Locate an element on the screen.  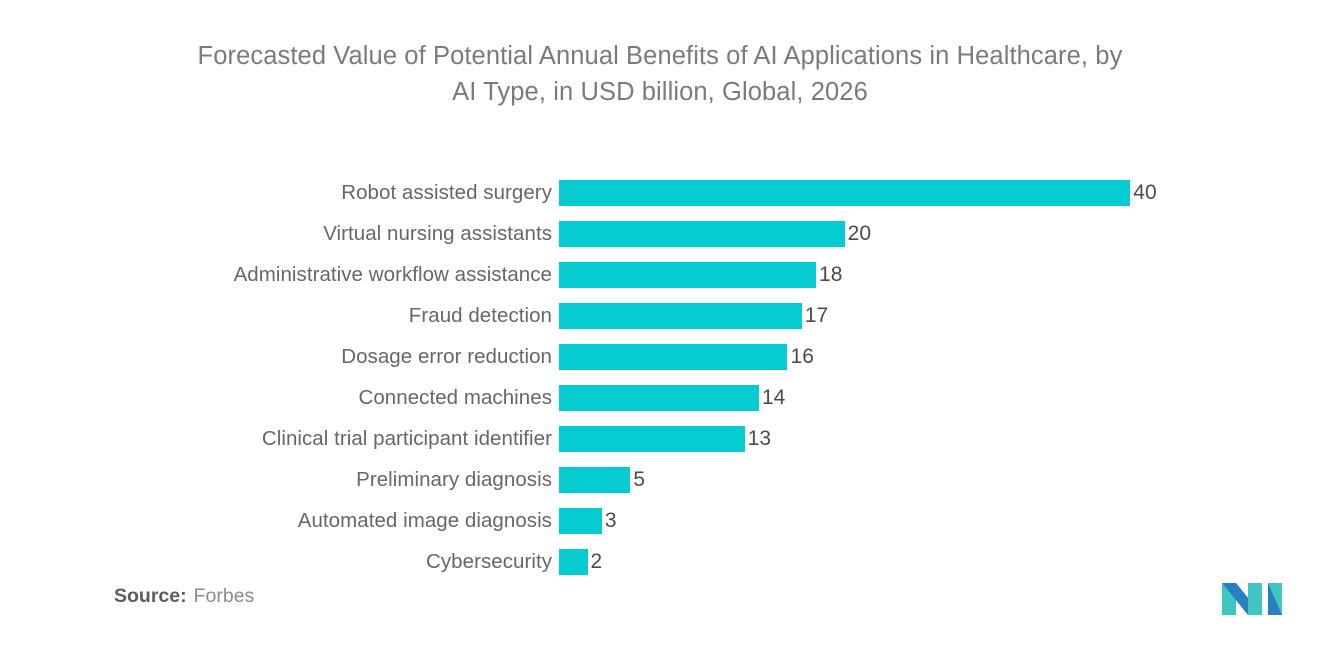
bar-row: Administrative workflow assistance 18 is located at coordinates (680, 275).